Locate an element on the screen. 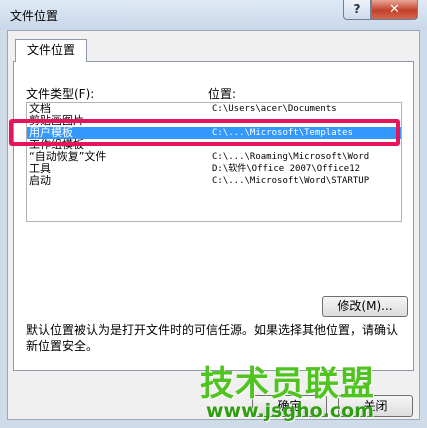 The height and width of the screenshot is (428, 427). list-item: 启动 C:\...\Microsoft\Word\STARTUP is located at coordinates (214, 181).